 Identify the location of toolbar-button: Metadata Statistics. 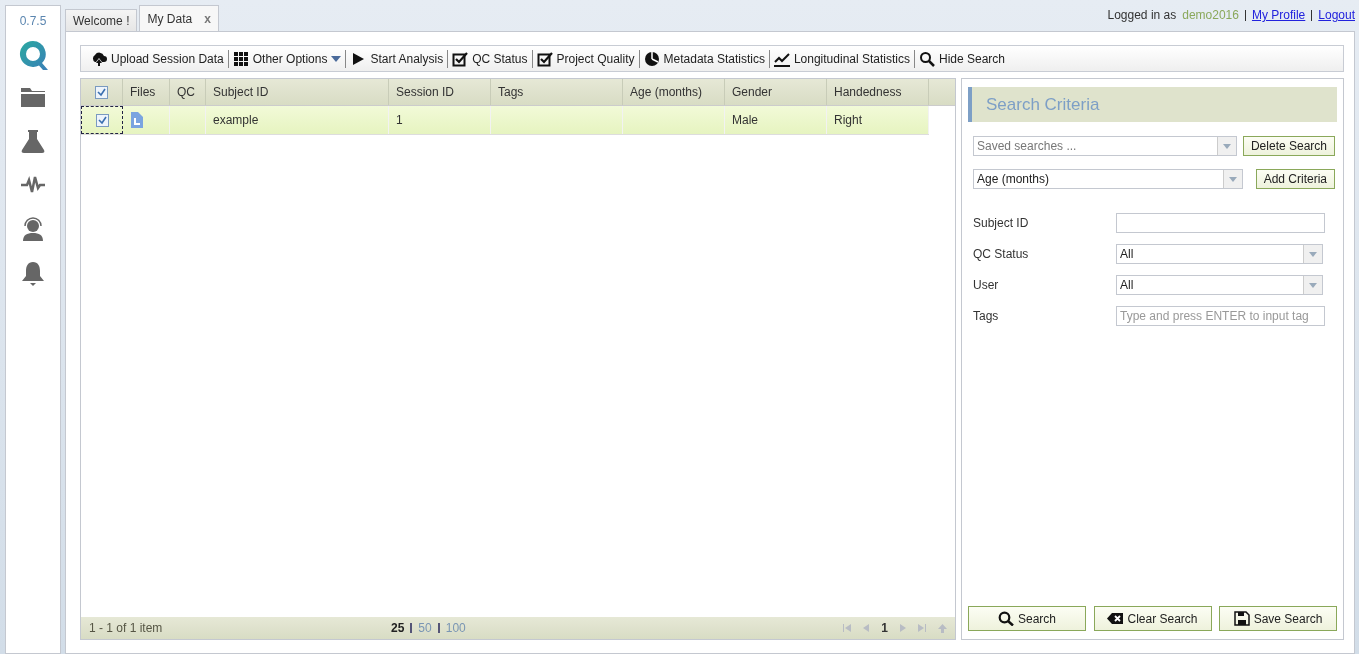
(704, 58).